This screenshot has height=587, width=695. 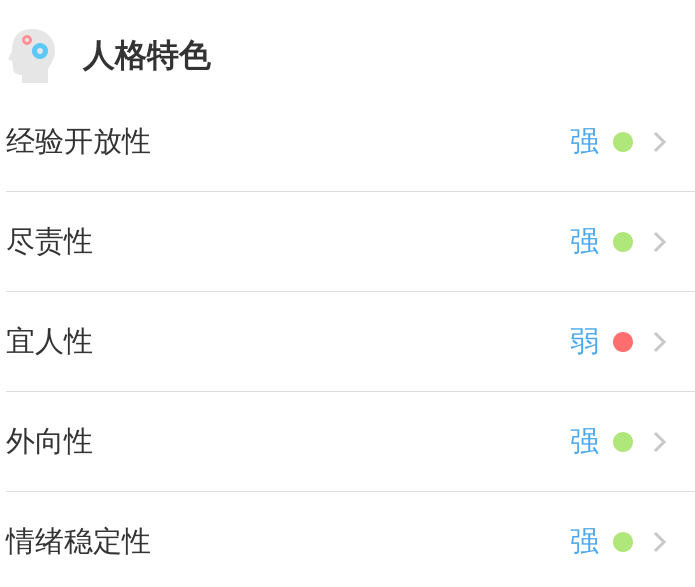 I want to click on trait-name: 宜人性, so click(x=50, y=341).